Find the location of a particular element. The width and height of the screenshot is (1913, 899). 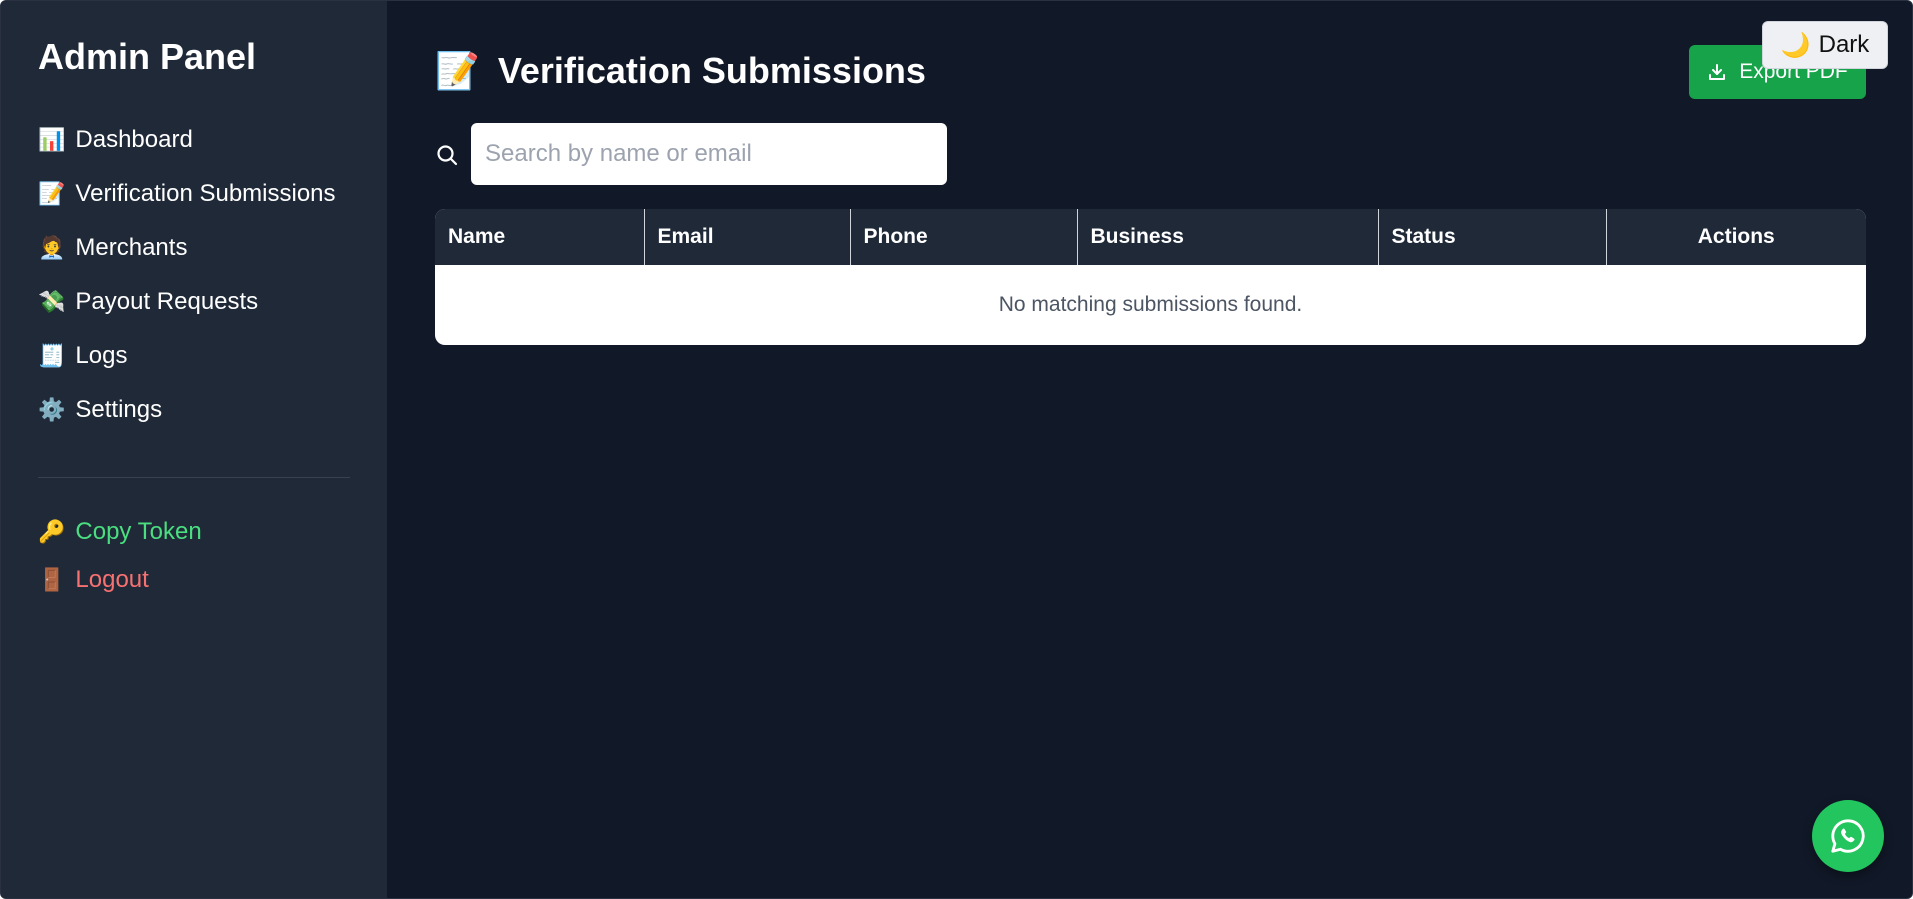

column-header-status: Status is located at coordinates (1492, 237).